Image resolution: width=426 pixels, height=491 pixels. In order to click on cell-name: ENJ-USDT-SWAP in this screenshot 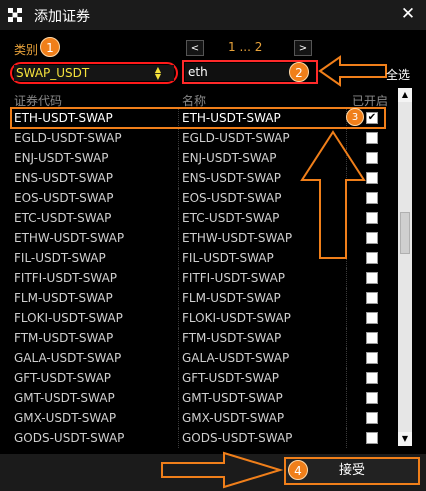, I will do `click(229, 158)`.